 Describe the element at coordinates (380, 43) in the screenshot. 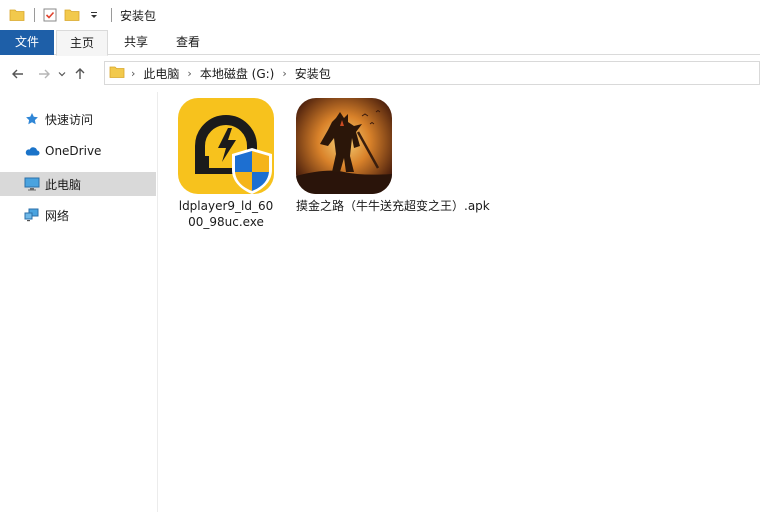

I see `ribbon-tabs: 文件 主页 共享 查看` at that location.